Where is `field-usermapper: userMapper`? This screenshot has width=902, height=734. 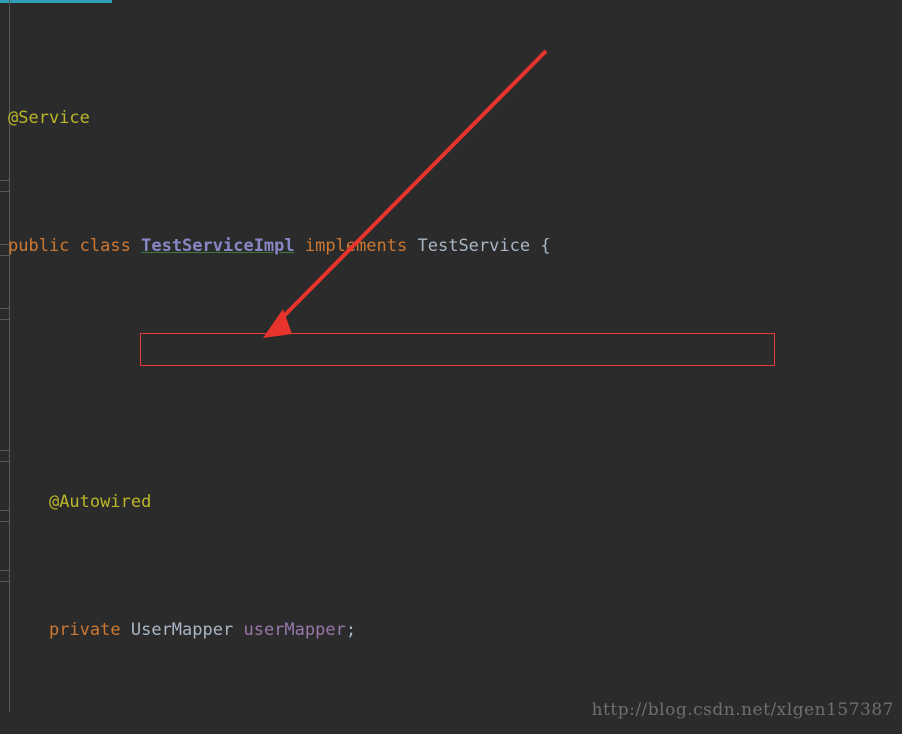 field-usermapper: userMapper is located at coordinates (294, 630).